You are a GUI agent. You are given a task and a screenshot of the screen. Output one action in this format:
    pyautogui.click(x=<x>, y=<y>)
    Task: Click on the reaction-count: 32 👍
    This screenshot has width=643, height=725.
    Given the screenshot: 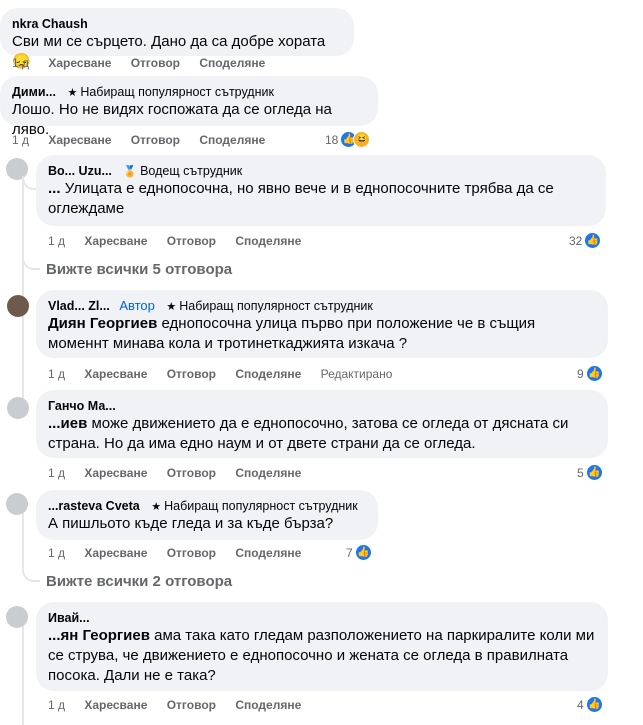 What is the action you would take?
    pyautogui.click(x=585, y=240)
    